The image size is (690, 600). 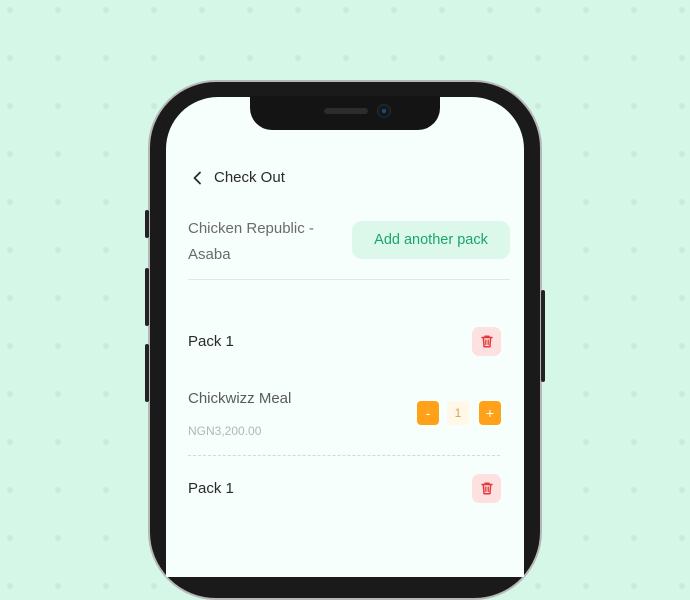 What do you see at coordinates (225, 431) in the screenshot?
I see `item-price: NGN3,200.00` at bounding box center [225, 431].